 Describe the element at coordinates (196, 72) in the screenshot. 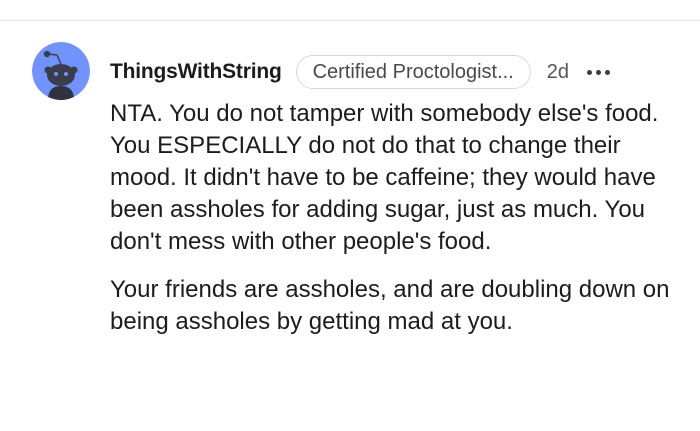

I see `username-link: ThingsWithString` at that location.